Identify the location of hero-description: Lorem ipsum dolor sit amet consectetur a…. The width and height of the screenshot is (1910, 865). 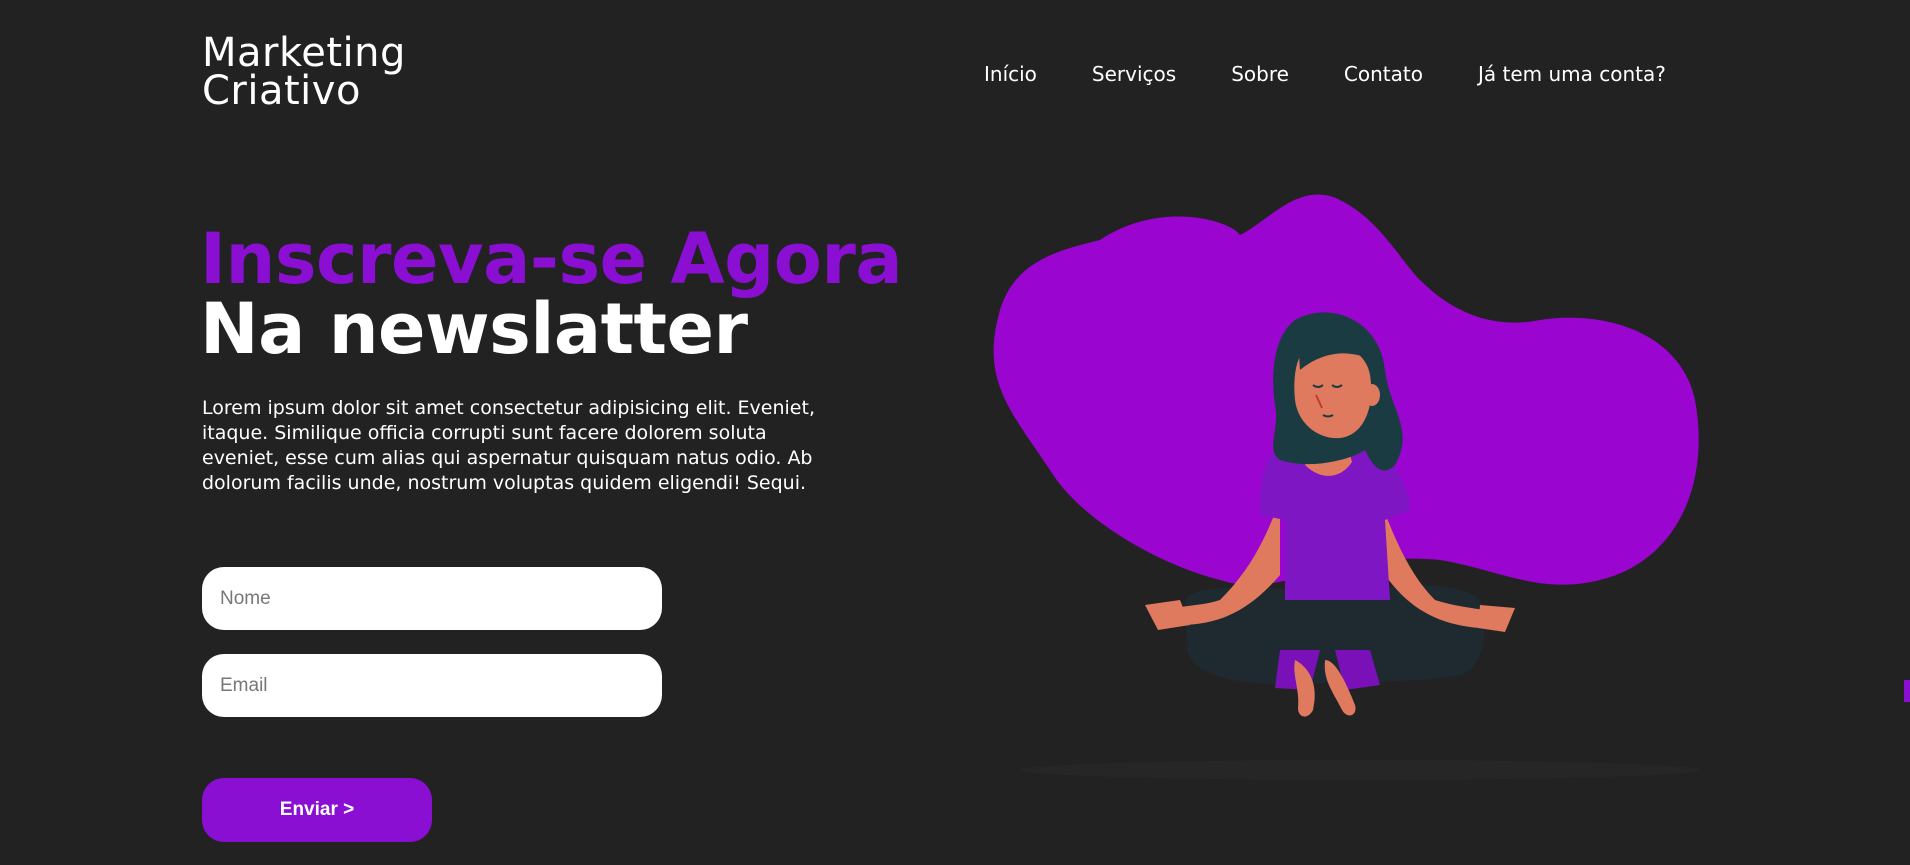
(508, 445).